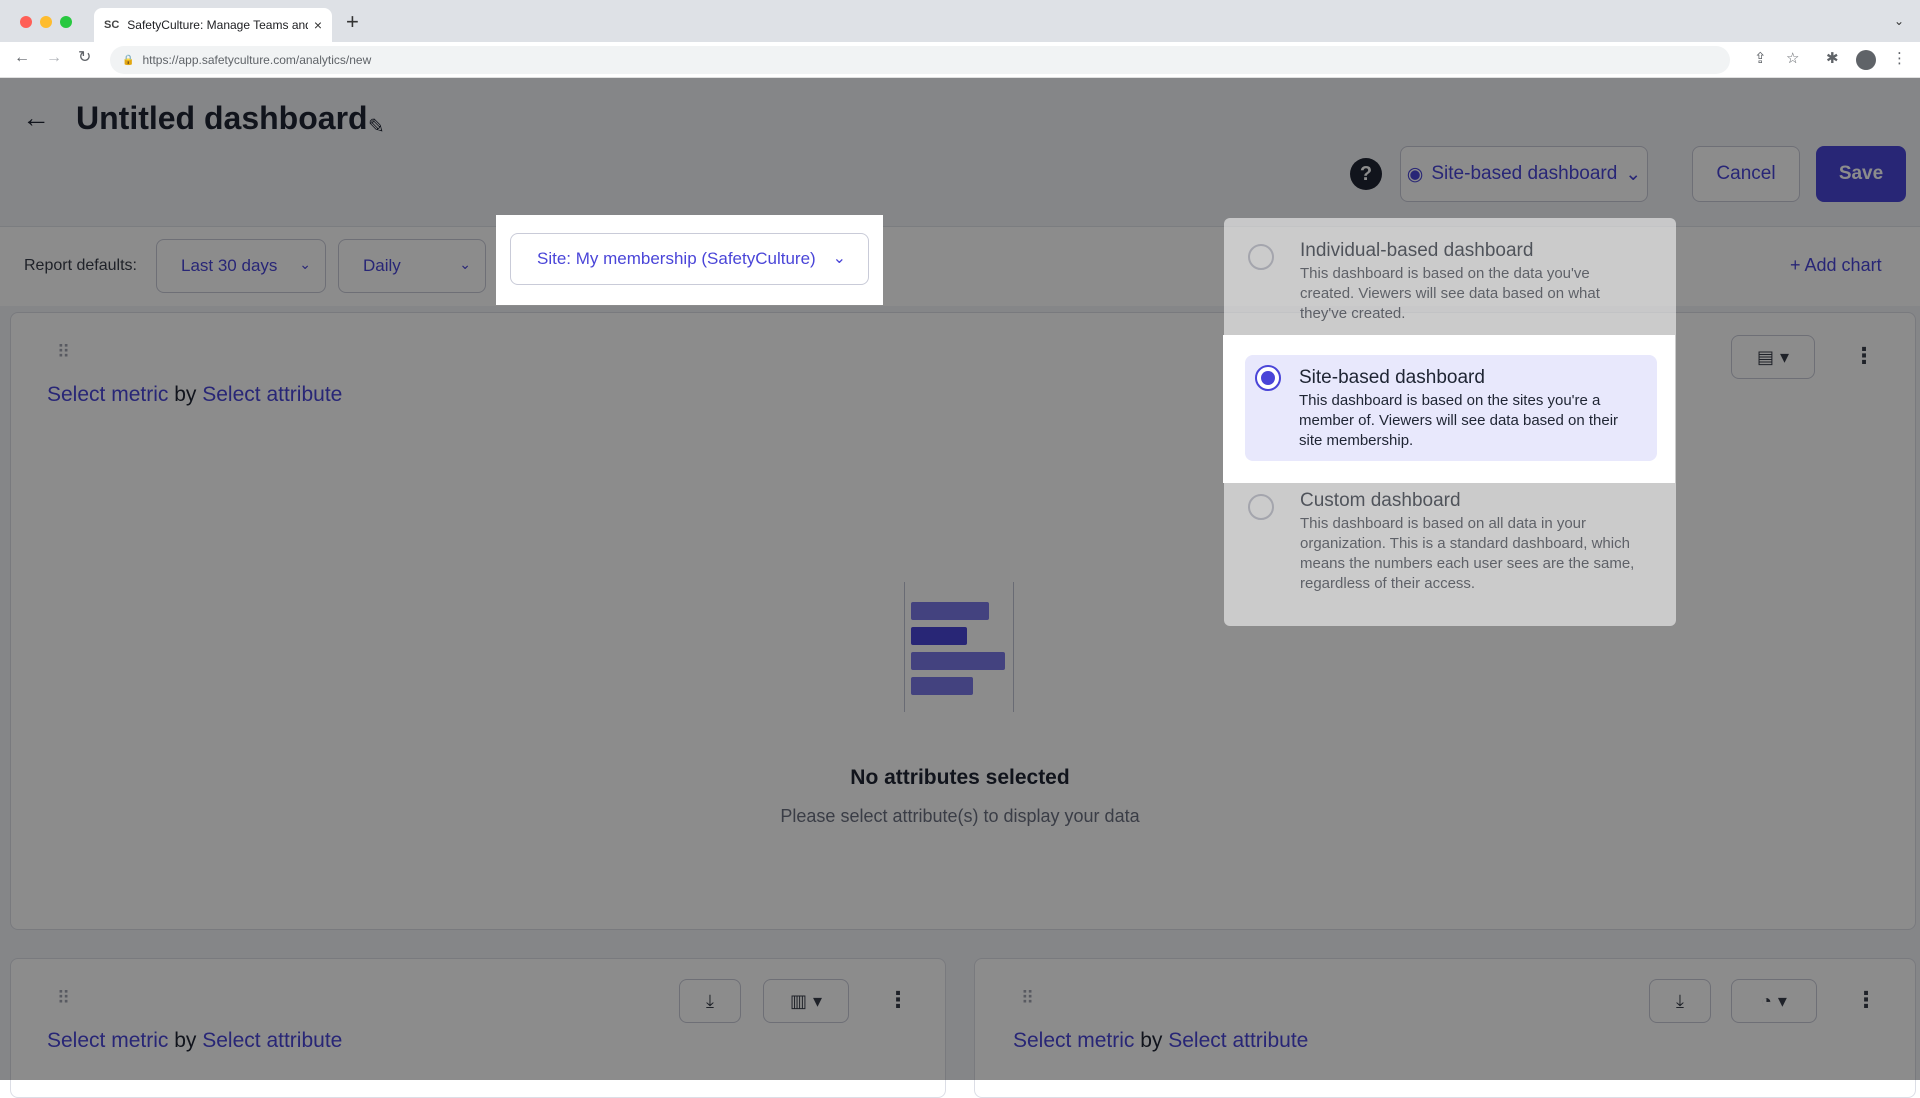 Image resolution: width=1920 pixels, height=1098 pixels. What do you see at coordinates (66, 22) in the screenshot?
I see `maximize-window-button` at bounding box center [66, 22].